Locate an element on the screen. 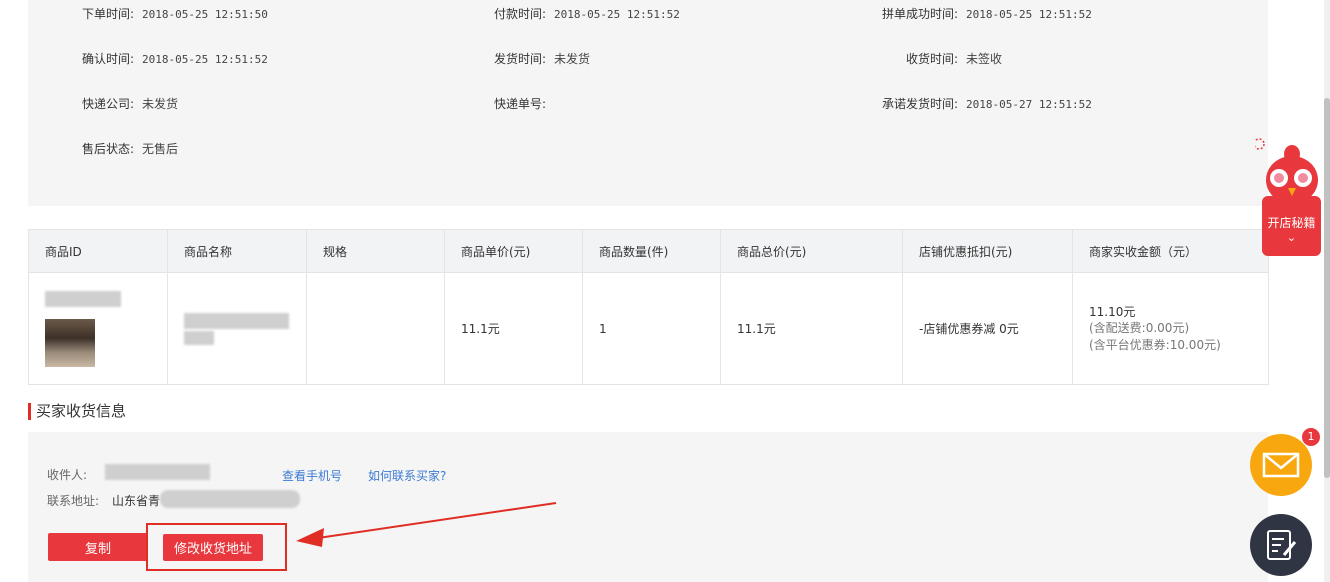 Image resolution: width=1330 pixels, height=582 pixels. address-redacted is located at coordinates (230, 499).